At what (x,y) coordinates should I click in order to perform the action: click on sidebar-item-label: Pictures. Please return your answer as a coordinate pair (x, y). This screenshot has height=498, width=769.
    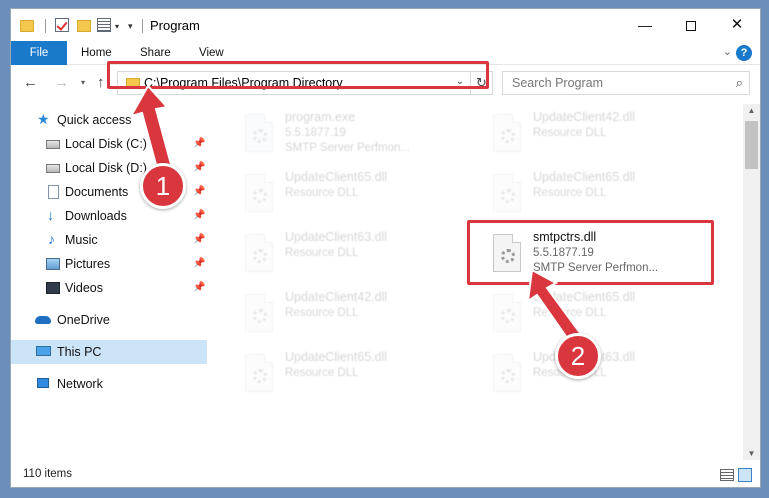
    Looking at the image, I should click on (88, 264).